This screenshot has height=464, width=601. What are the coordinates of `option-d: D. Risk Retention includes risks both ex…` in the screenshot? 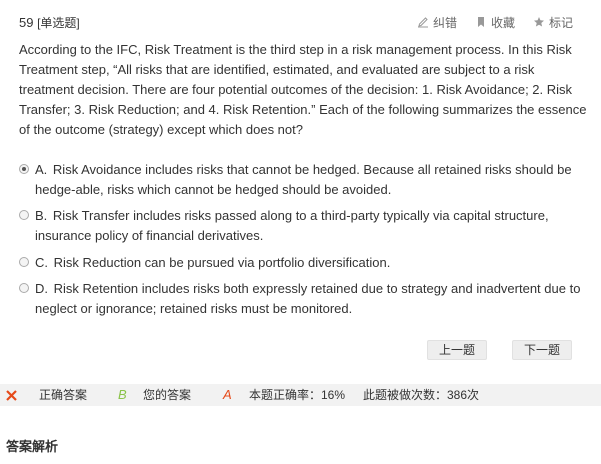 It's located at (305, 299).